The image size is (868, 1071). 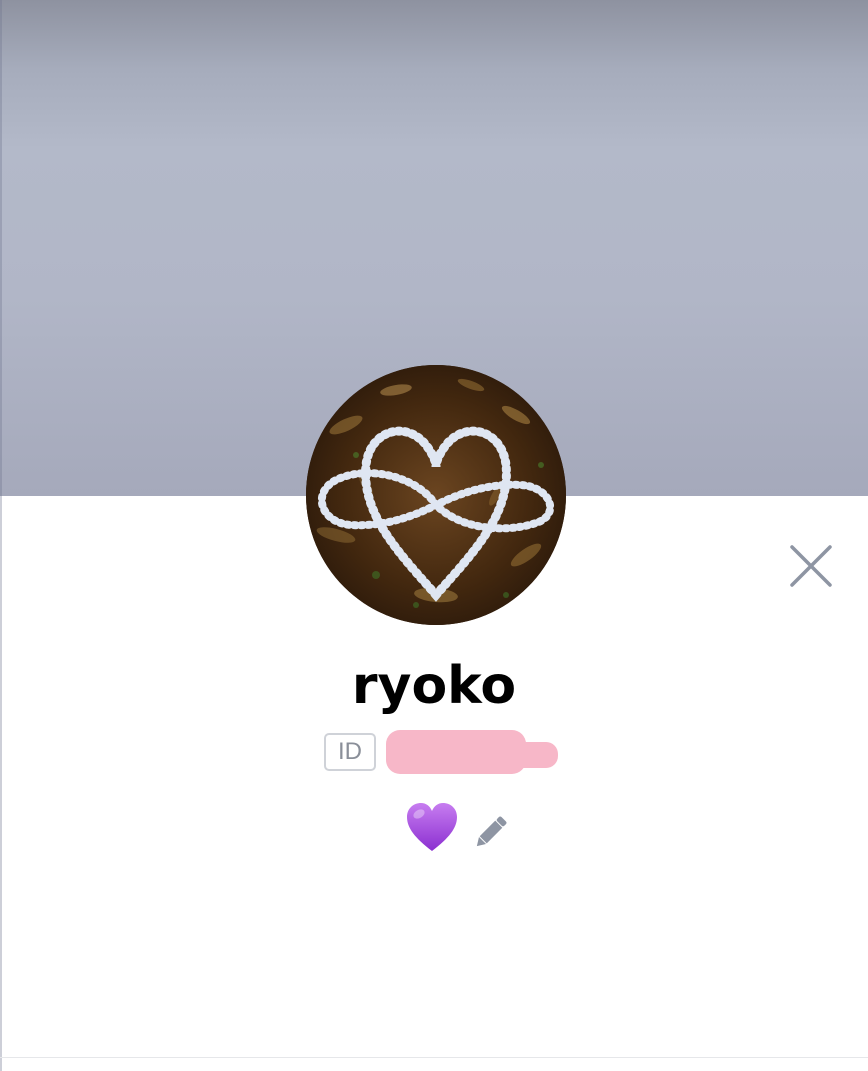 I want to click on profile-name: ryoko, so click(x=434, y=686).